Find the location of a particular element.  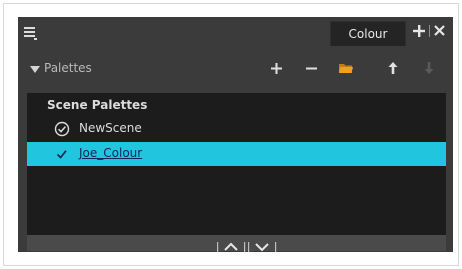

view-title-bar: Colour is located at coordinates (235, 31).